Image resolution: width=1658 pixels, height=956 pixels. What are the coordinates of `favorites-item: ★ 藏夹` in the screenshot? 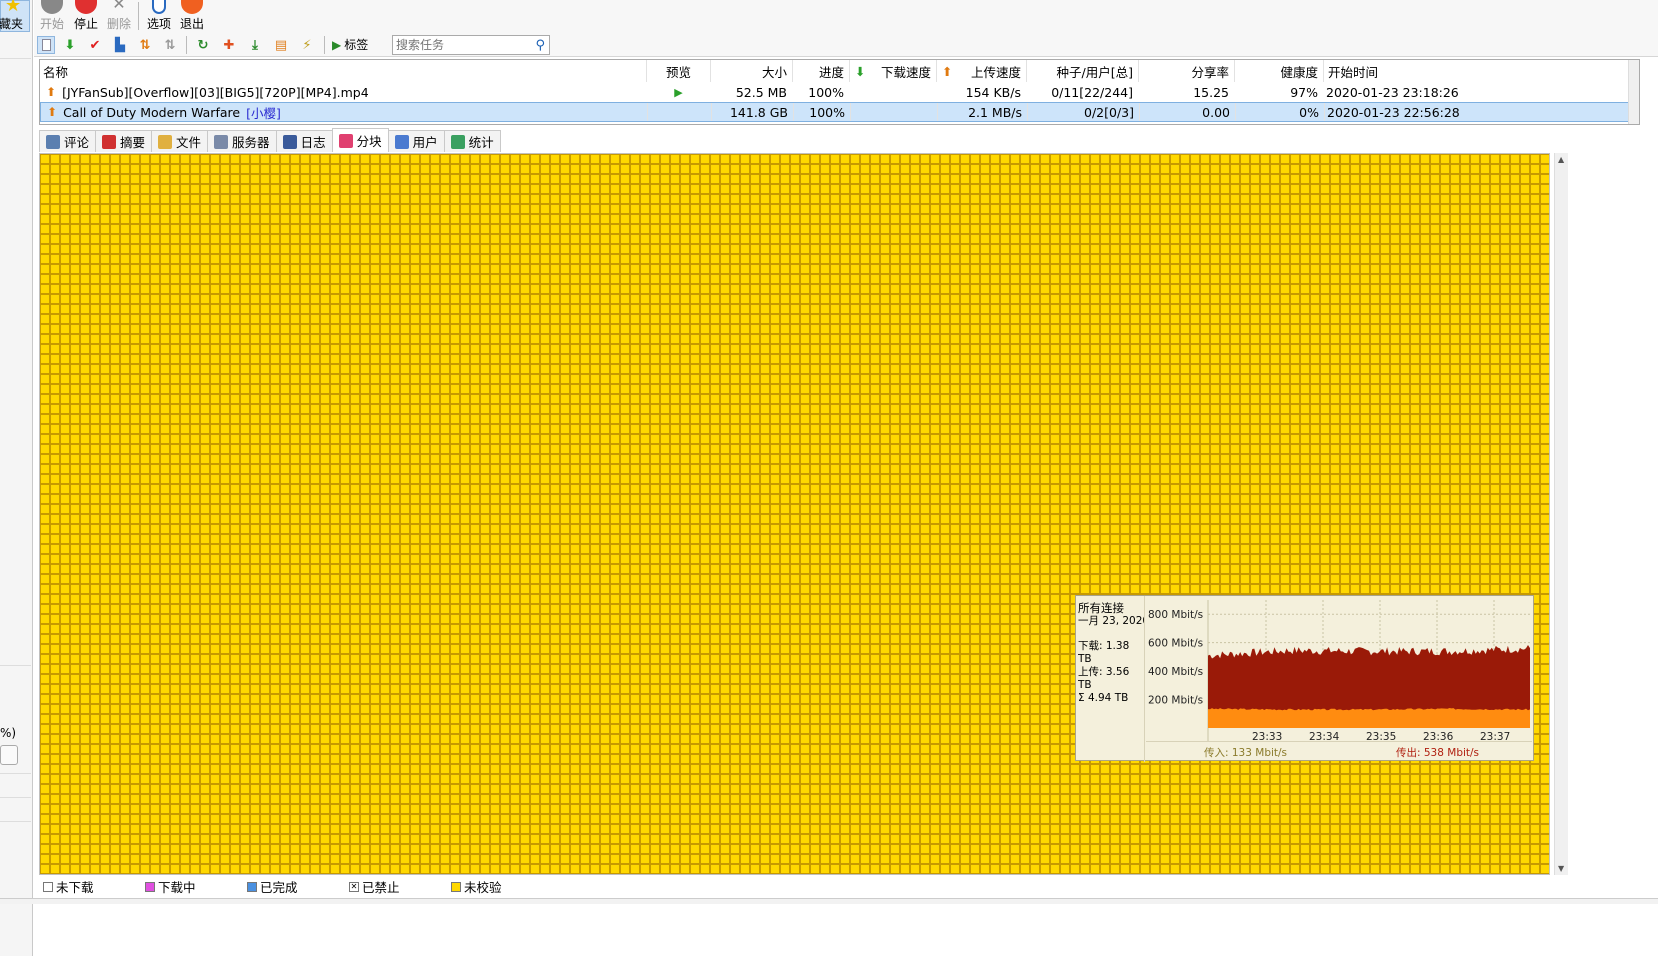 It's located at (15, 16).